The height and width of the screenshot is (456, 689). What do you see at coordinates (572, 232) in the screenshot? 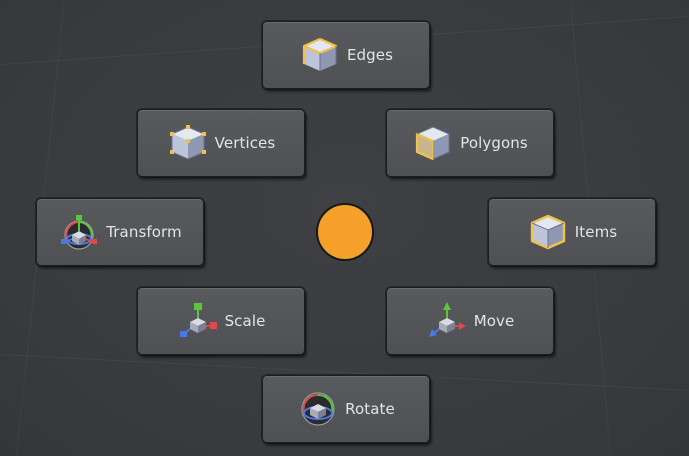
I see `items-button: Items` at bounding box center [572, 232].